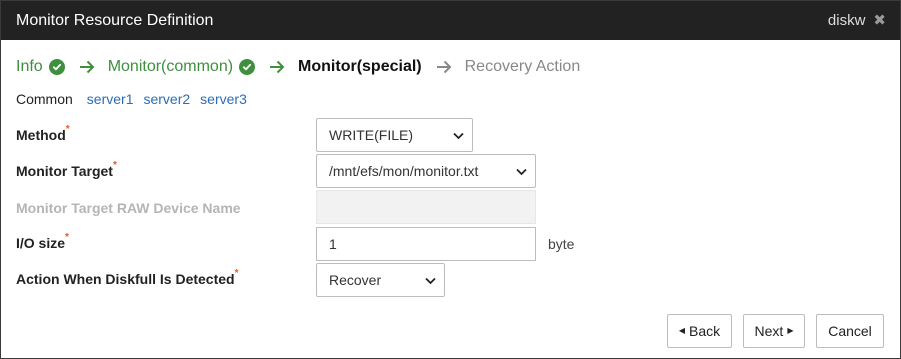 Image resolution: width=901 pixels, height=359 pixels. I want to click on cancel-button-label: Cancel, so click(850, 331).